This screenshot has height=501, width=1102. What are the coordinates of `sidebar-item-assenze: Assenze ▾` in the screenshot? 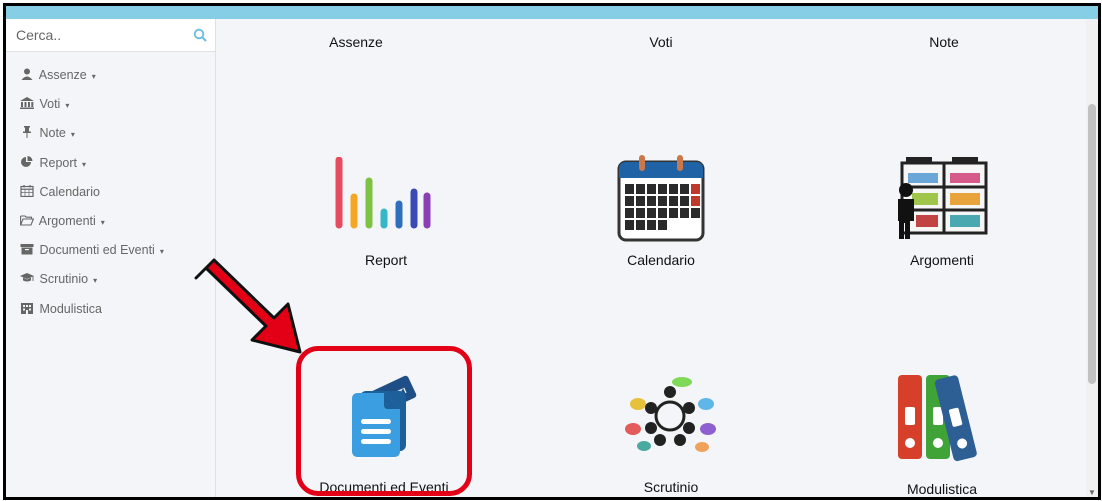 It's located at (110, 75).